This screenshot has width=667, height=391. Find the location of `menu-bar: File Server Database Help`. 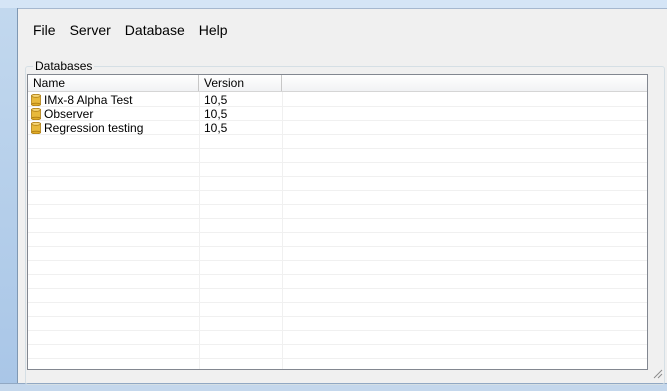

menu-bar: File Server Database Help is located at coordinates (130, 30).